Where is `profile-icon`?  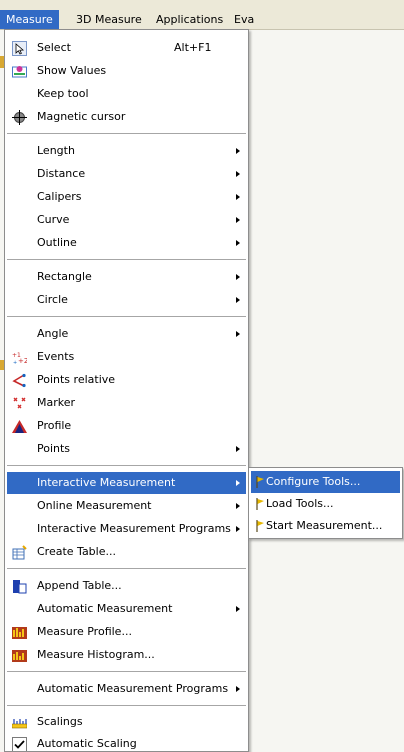
profile-icon is located at coordinates (19, 426).